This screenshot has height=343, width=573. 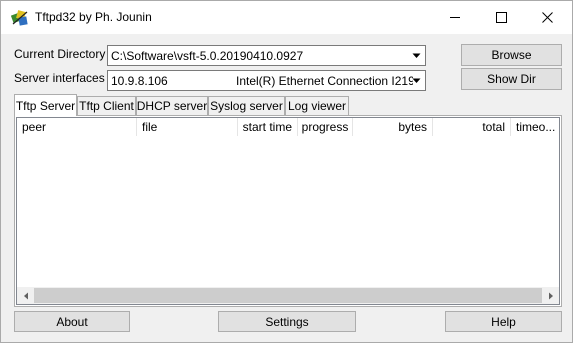 What do you see at coordinates (325, 127) in the screenshot?
I see `column-progress: progress` at bounding box center [325, 127].